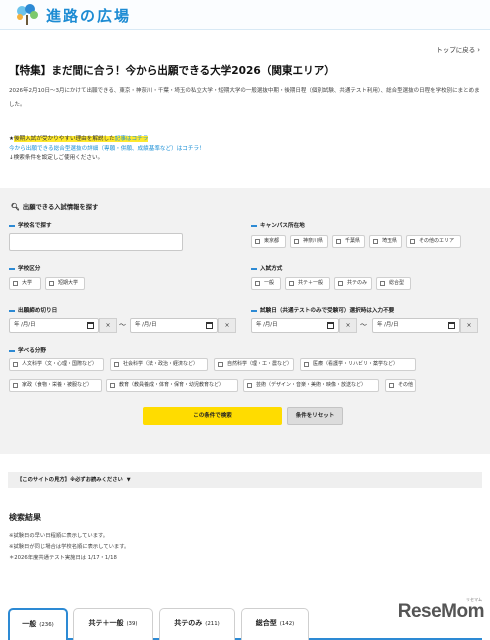  I want to click on site-guide-toggle: 【このサイトの見方】※必ずお読みください ▼, so click(245, 480).